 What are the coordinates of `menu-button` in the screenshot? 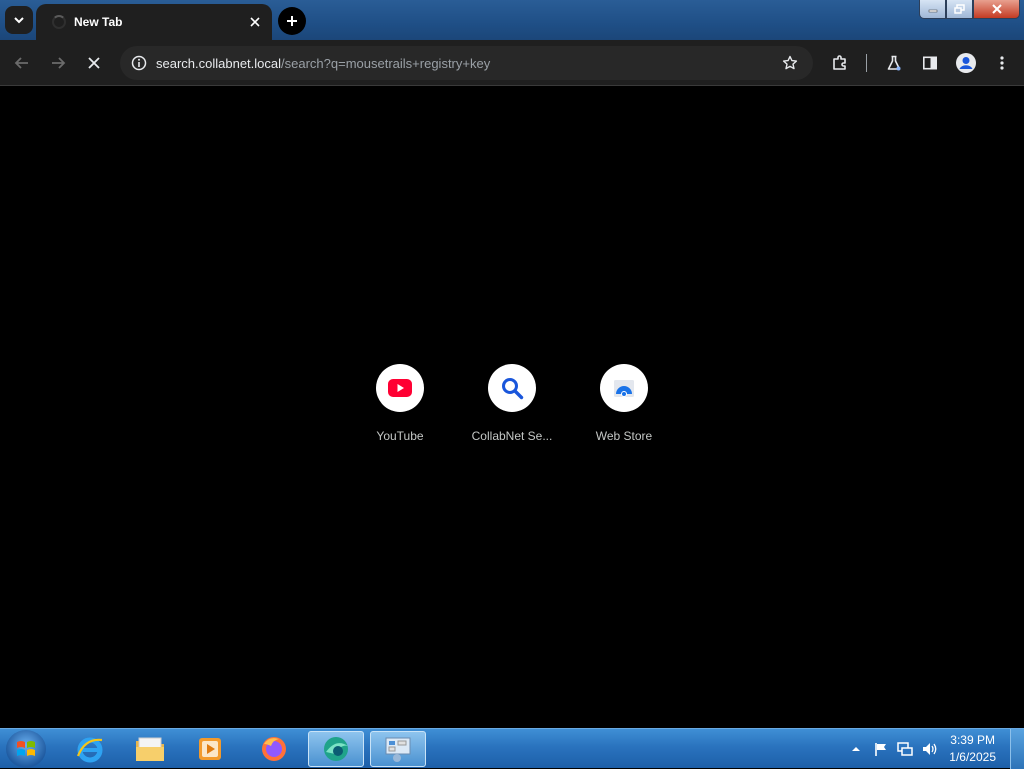 It's located at (1002, 63).